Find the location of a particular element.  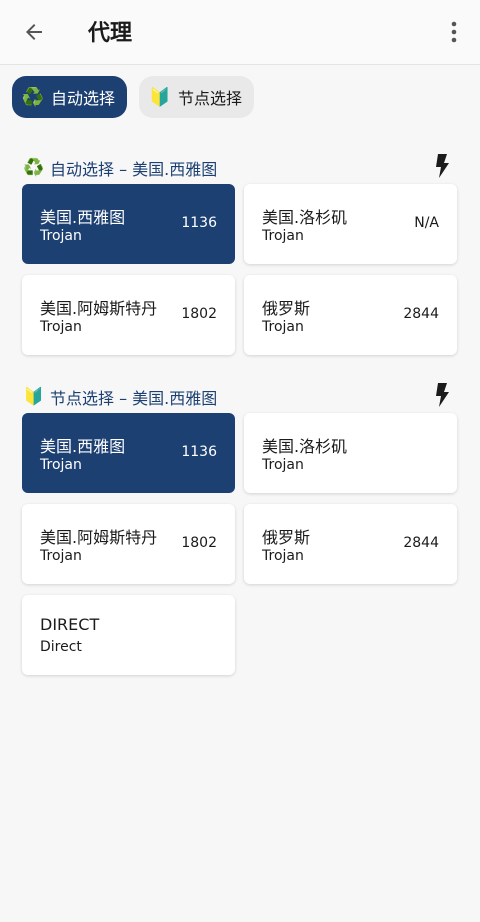

group-title: 🔰 节点选择 – 美国.西雅图 is located at coordinates (120, 397).